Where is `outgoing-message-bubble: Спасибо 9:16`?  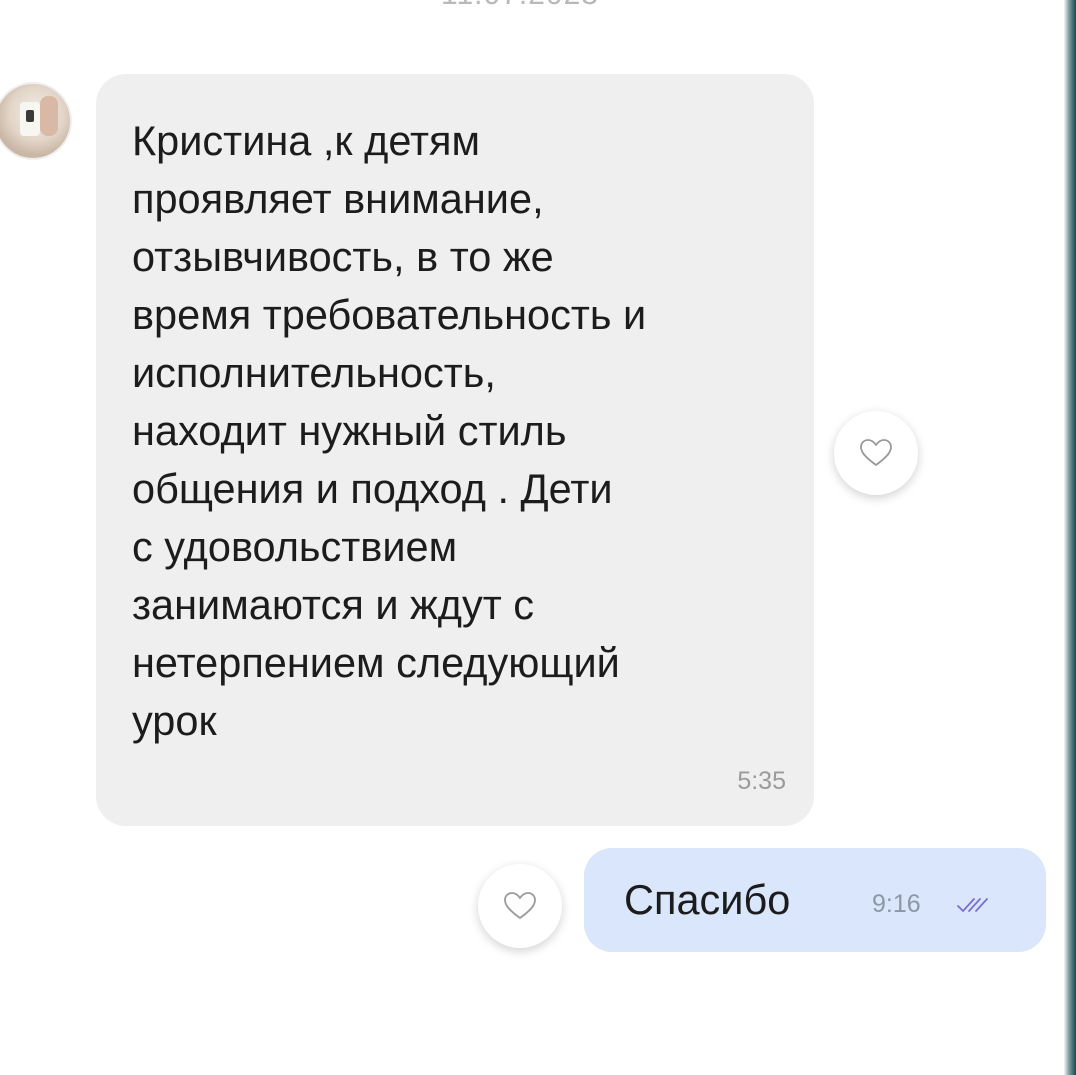
outgoing-message-bubble: Спасибо 9:16 is located at coordinates (815, 900).